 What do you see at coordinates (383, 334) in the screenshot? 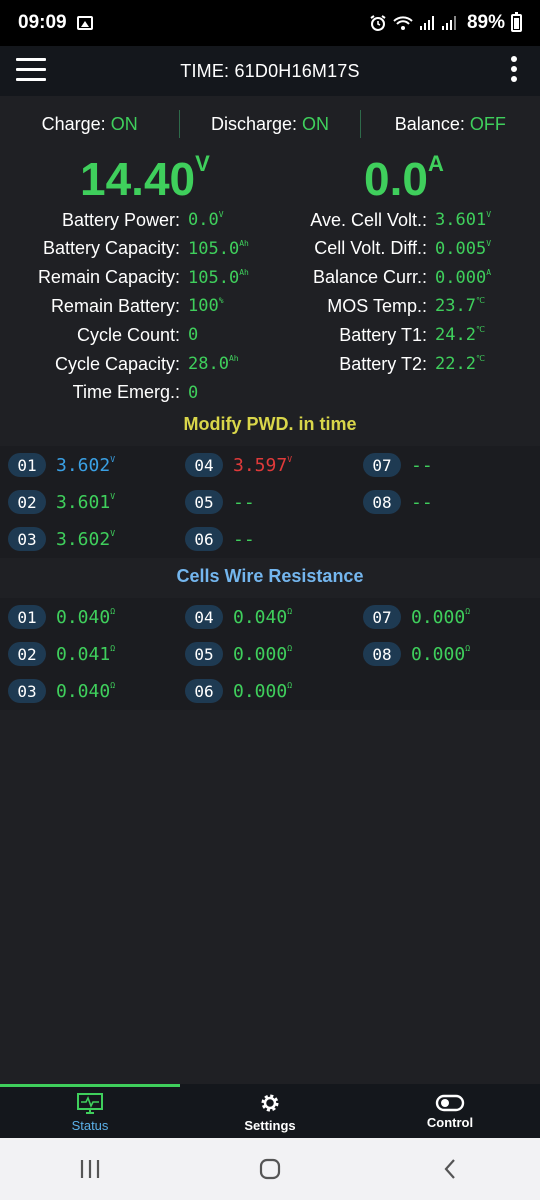
I see `stat-label: Battery T1:` at bounding box center [383, 334].